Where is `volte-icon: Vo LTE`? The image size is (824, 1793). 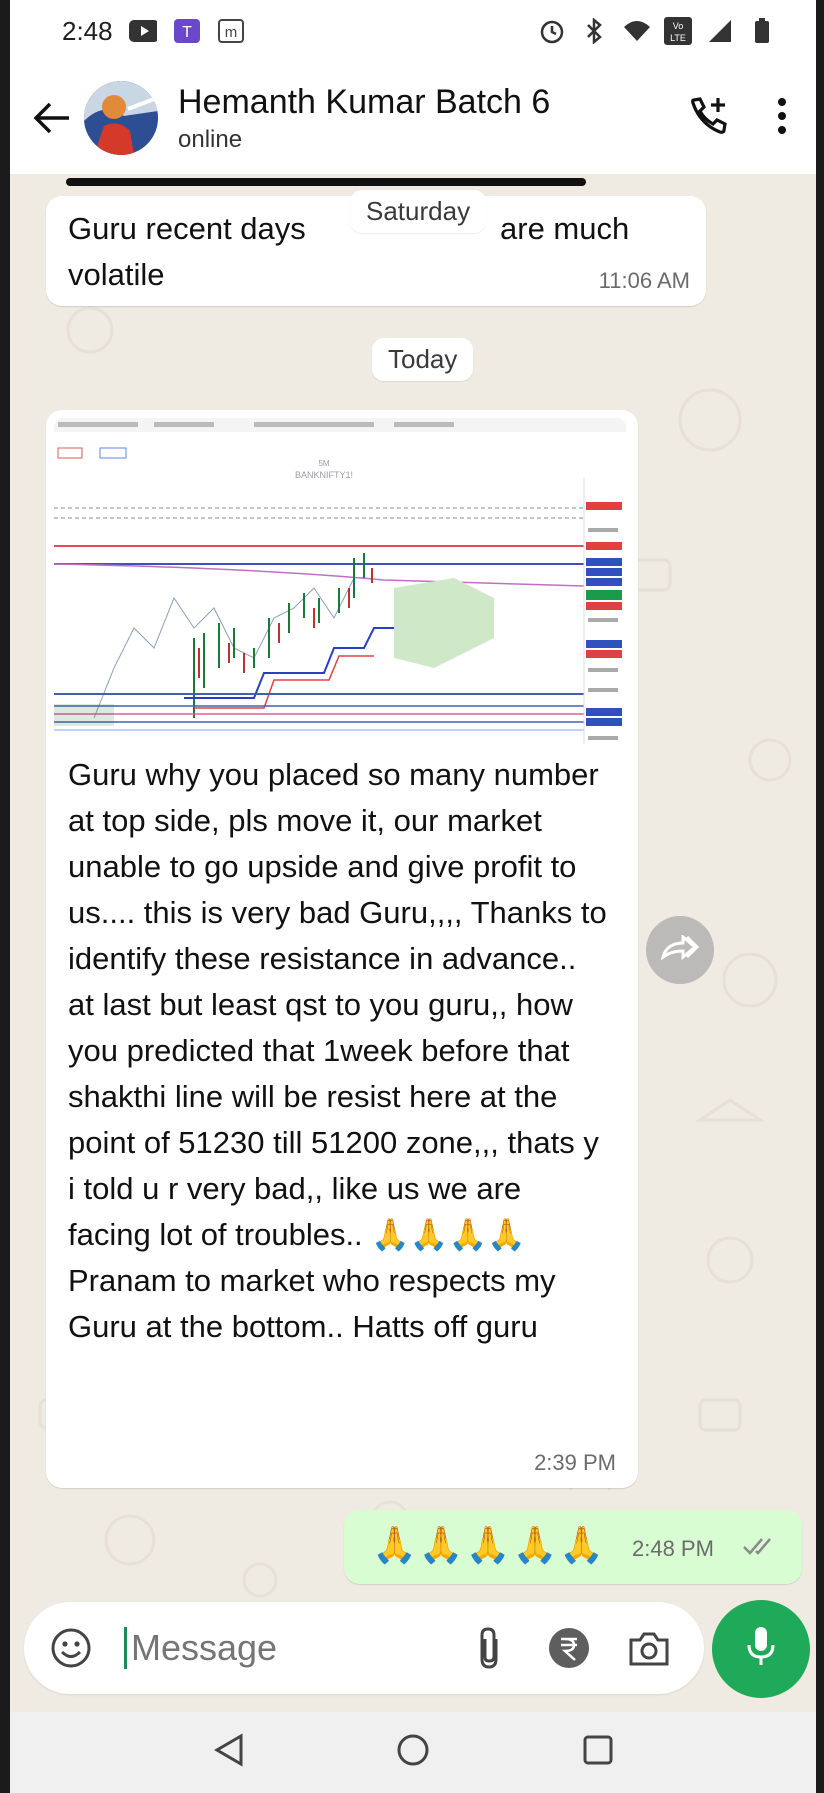
volte-icon: Vo LTE is located at coordinates (678, 31).